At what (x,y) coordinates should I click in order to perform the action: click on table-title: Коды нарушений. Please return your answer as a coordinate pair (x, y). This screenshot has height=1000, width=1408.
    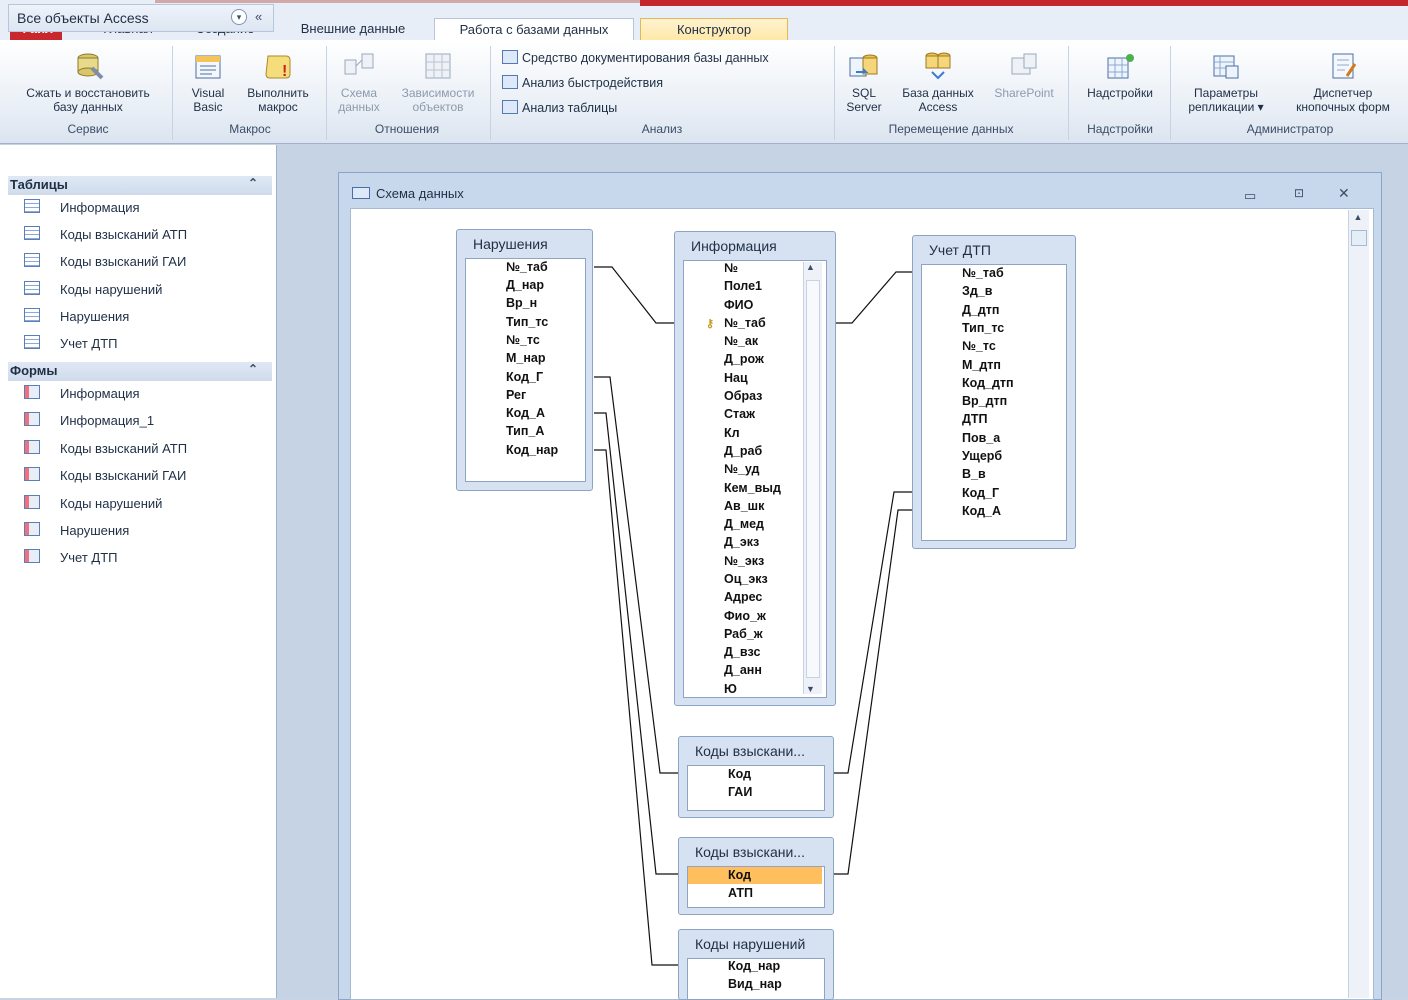
    Looking at the image, I should click on (750, 944).